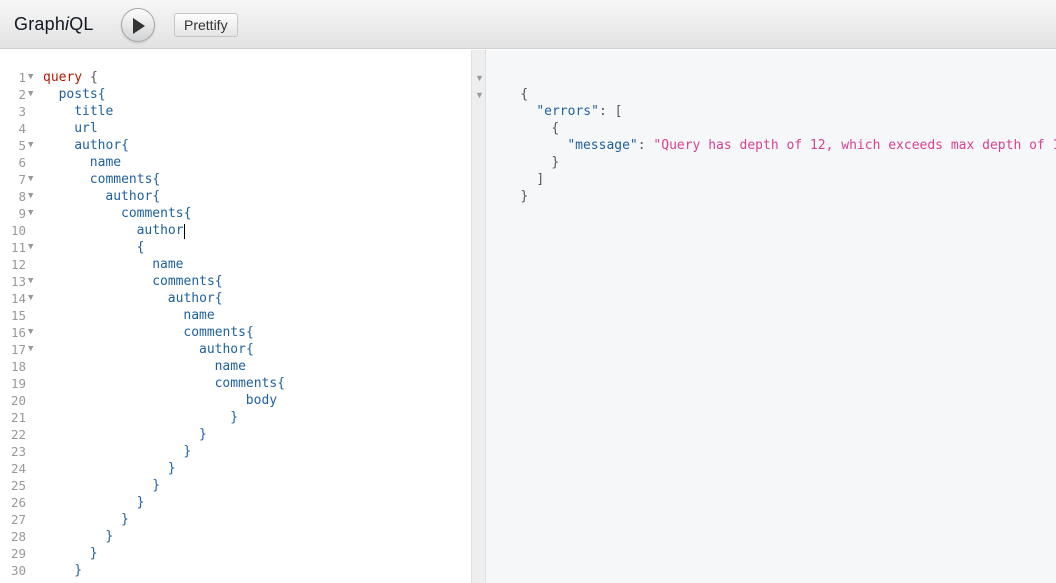 This screenshot has height=583, width=1056. Describe the element at coordinates (235, 519) in the screenshot. I see `query-line: 27}` at that location.